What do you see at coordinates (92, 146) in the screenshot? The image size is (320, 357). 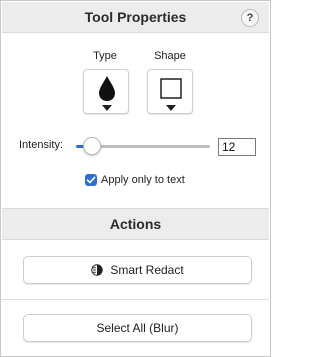 I see `intensity-slider-thumb` at bounding box center [92, 146].